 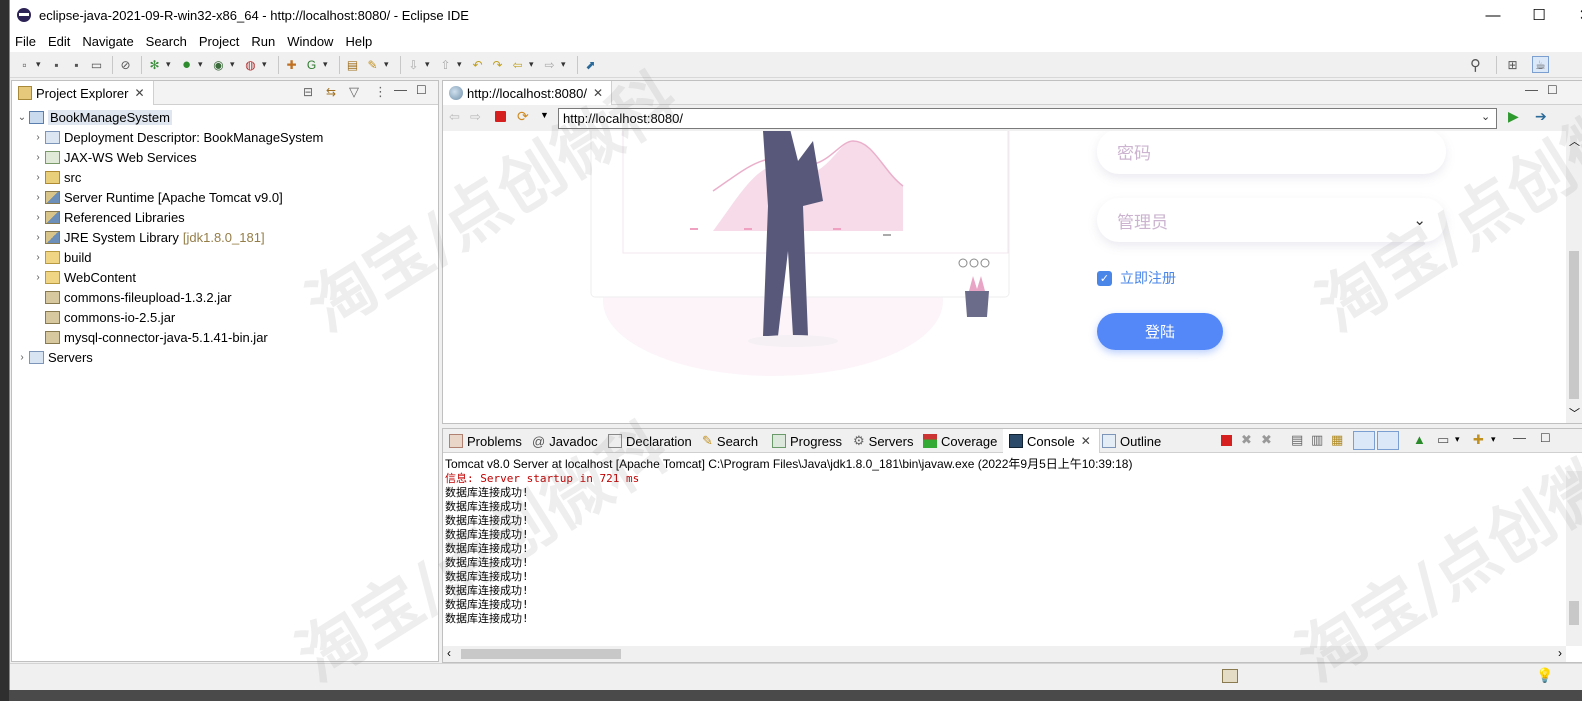 I want to click on status-updates-icon, so click(x=1230, y=676).